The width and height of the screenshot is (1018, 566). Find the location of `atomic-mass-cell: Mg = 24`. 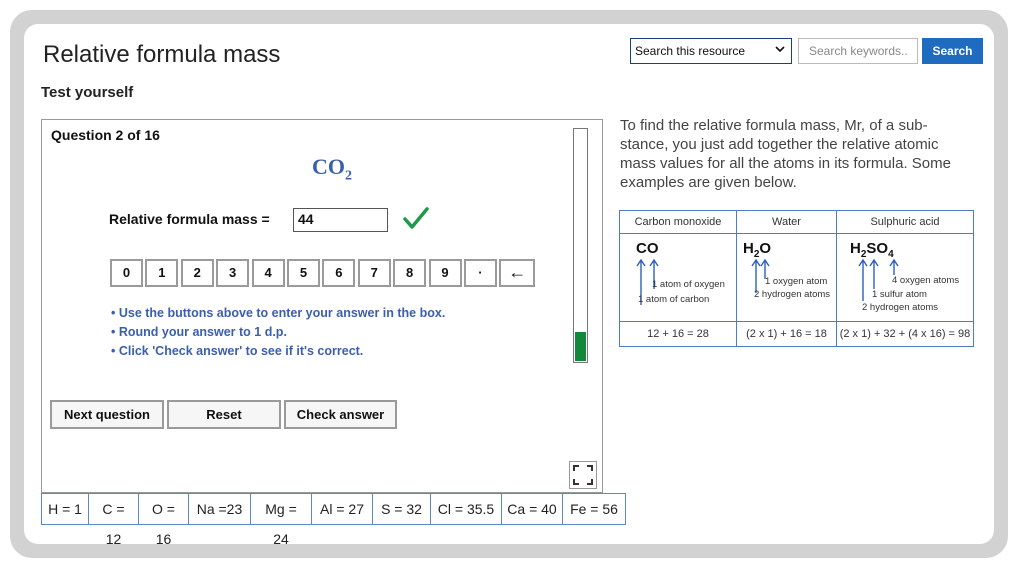

atomic-mass-cell: Mg = 24 is located at coordinates (281, 520).